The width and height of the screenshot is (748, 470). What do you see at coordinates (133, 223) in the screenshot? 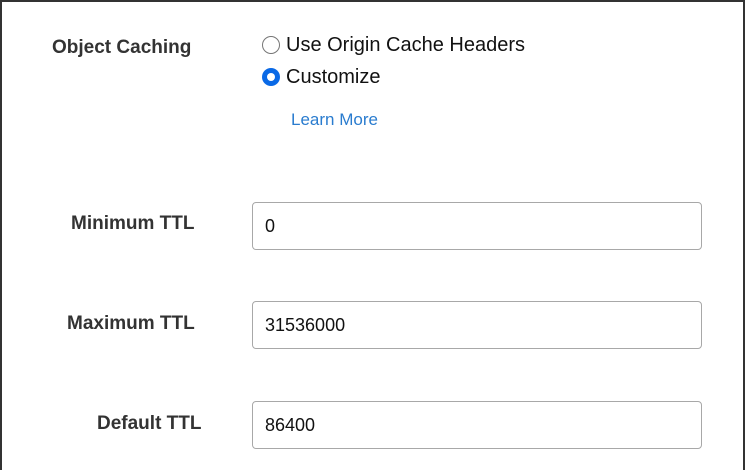
I see `minimum-ttl-label: Minimum TTL` at bounding box center [133, 223].